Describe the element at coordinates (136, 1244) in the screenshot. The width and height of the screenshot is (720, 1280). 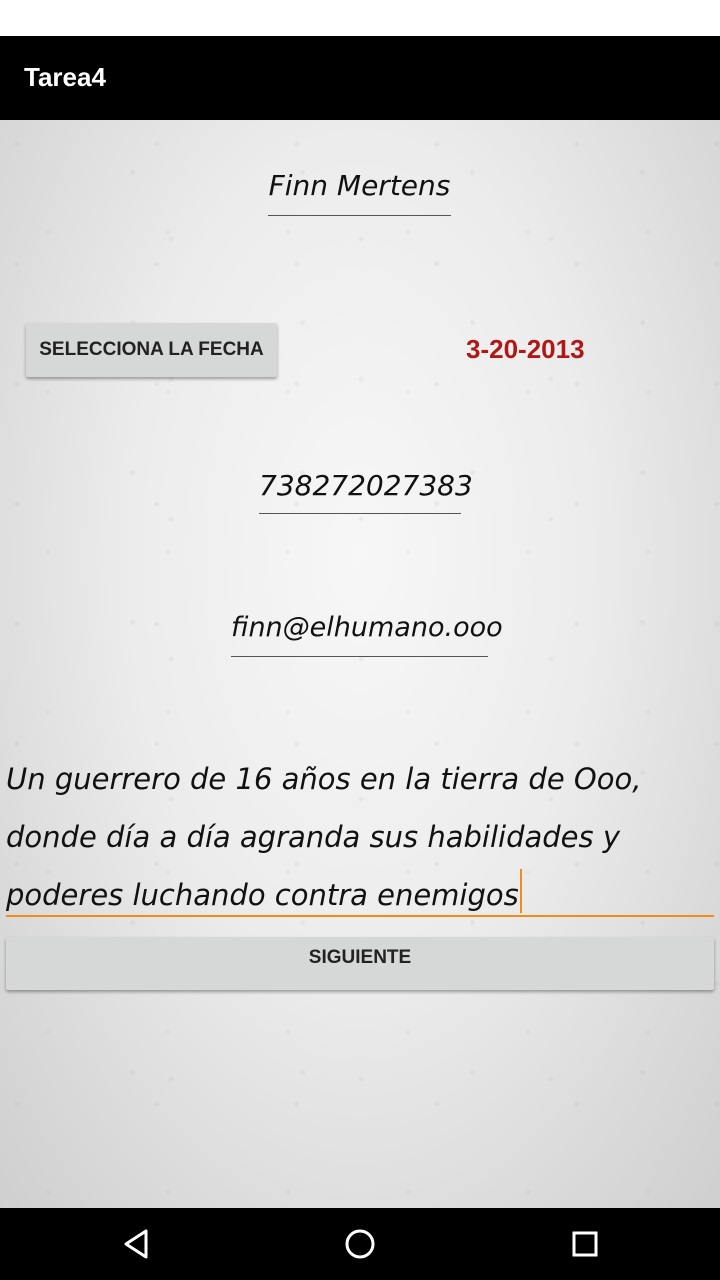
I see `back-icon` at that location.